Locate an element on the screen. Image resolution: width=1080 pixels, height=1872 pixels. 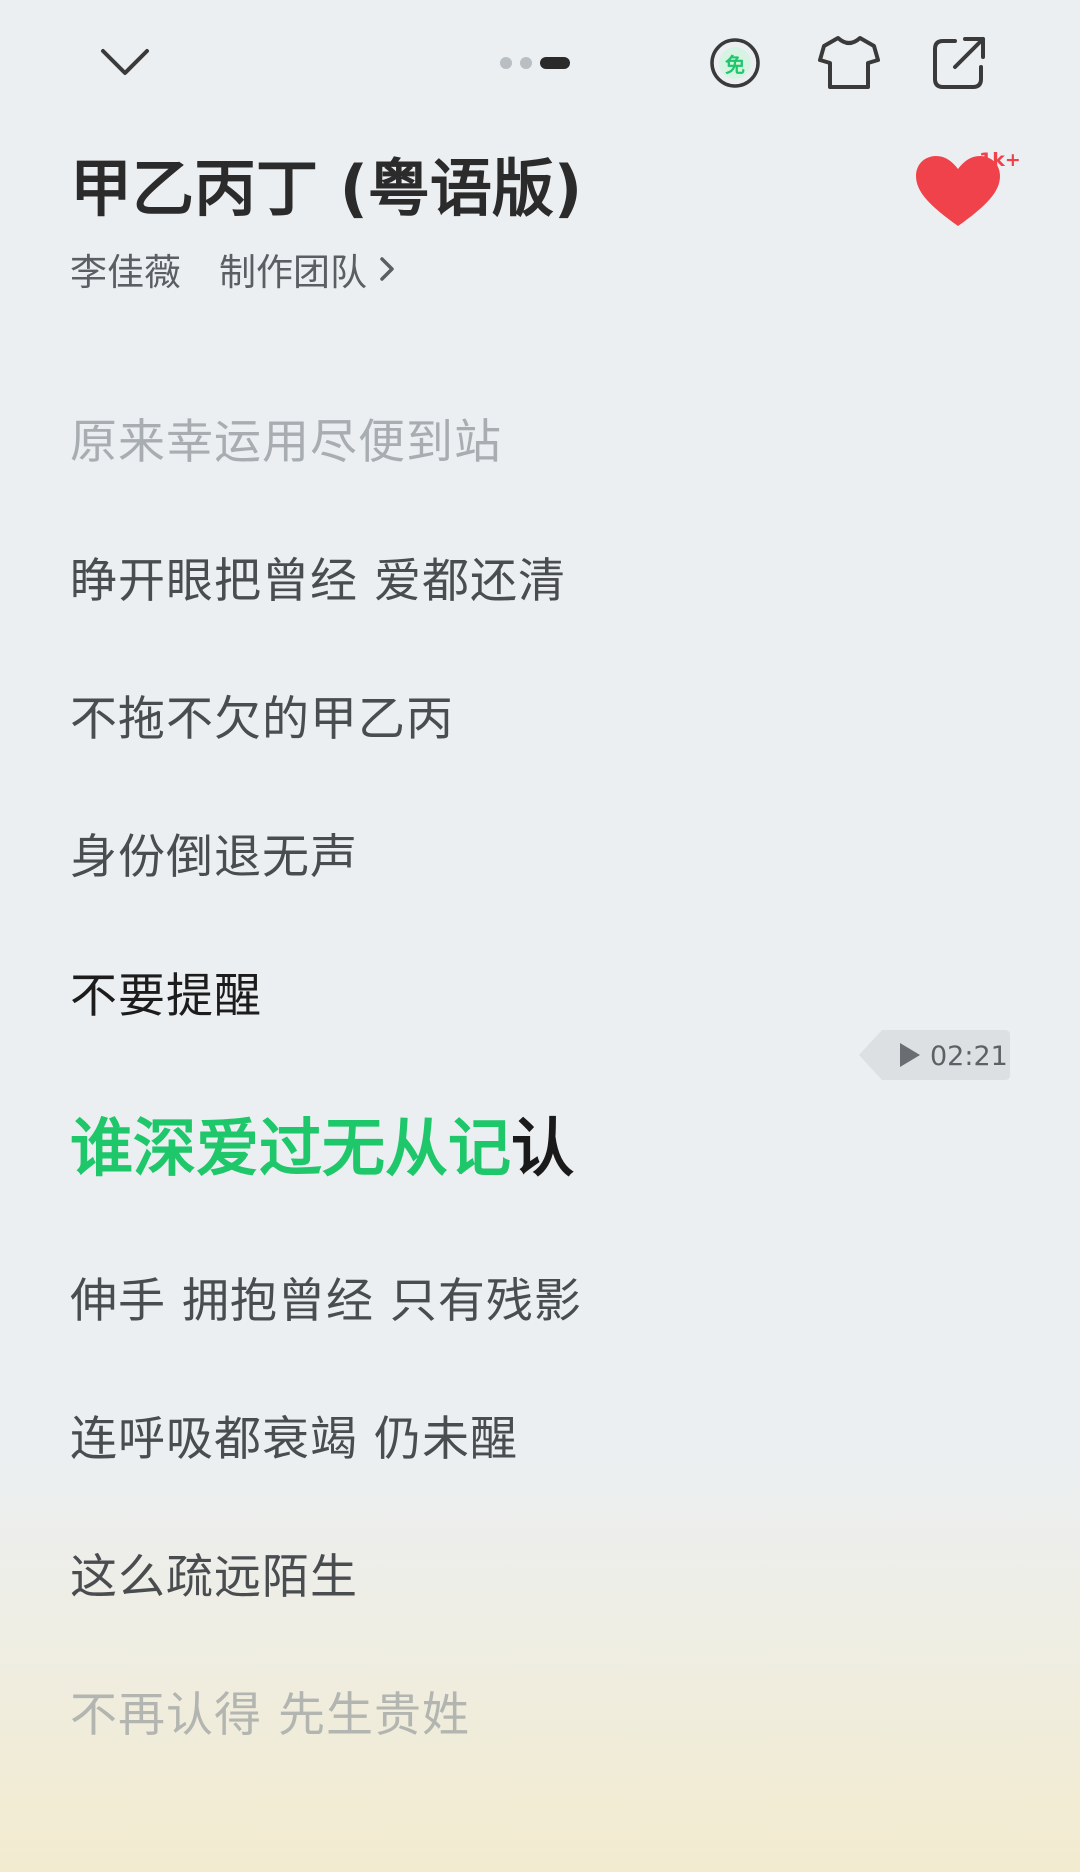
page-dot-active is located at coordinates (555, 63).